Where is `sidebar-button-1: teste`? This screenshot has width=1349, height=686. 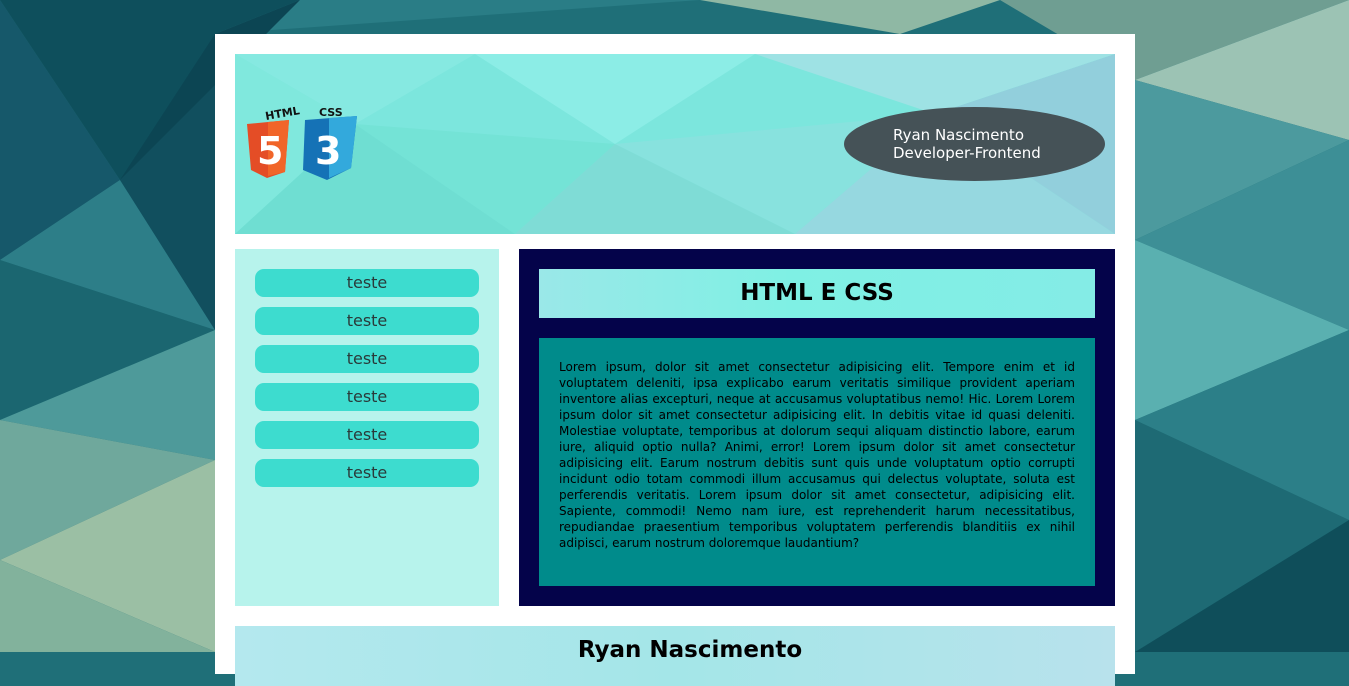
sidebar-button-1: teste is located at coordinates (367, 283).